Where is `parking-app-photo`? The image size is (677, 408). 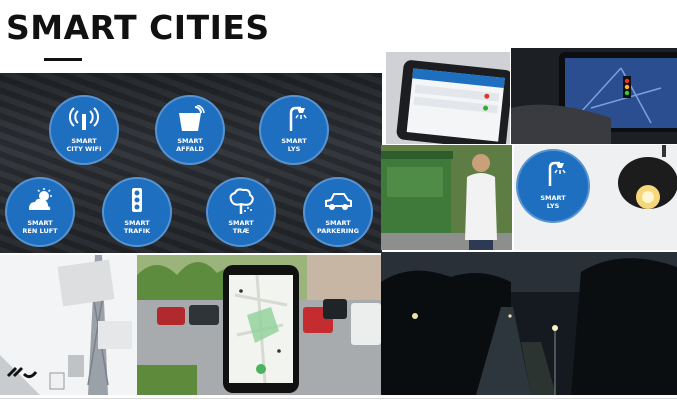
parking-app-photo is located at coordinates (259, 325).